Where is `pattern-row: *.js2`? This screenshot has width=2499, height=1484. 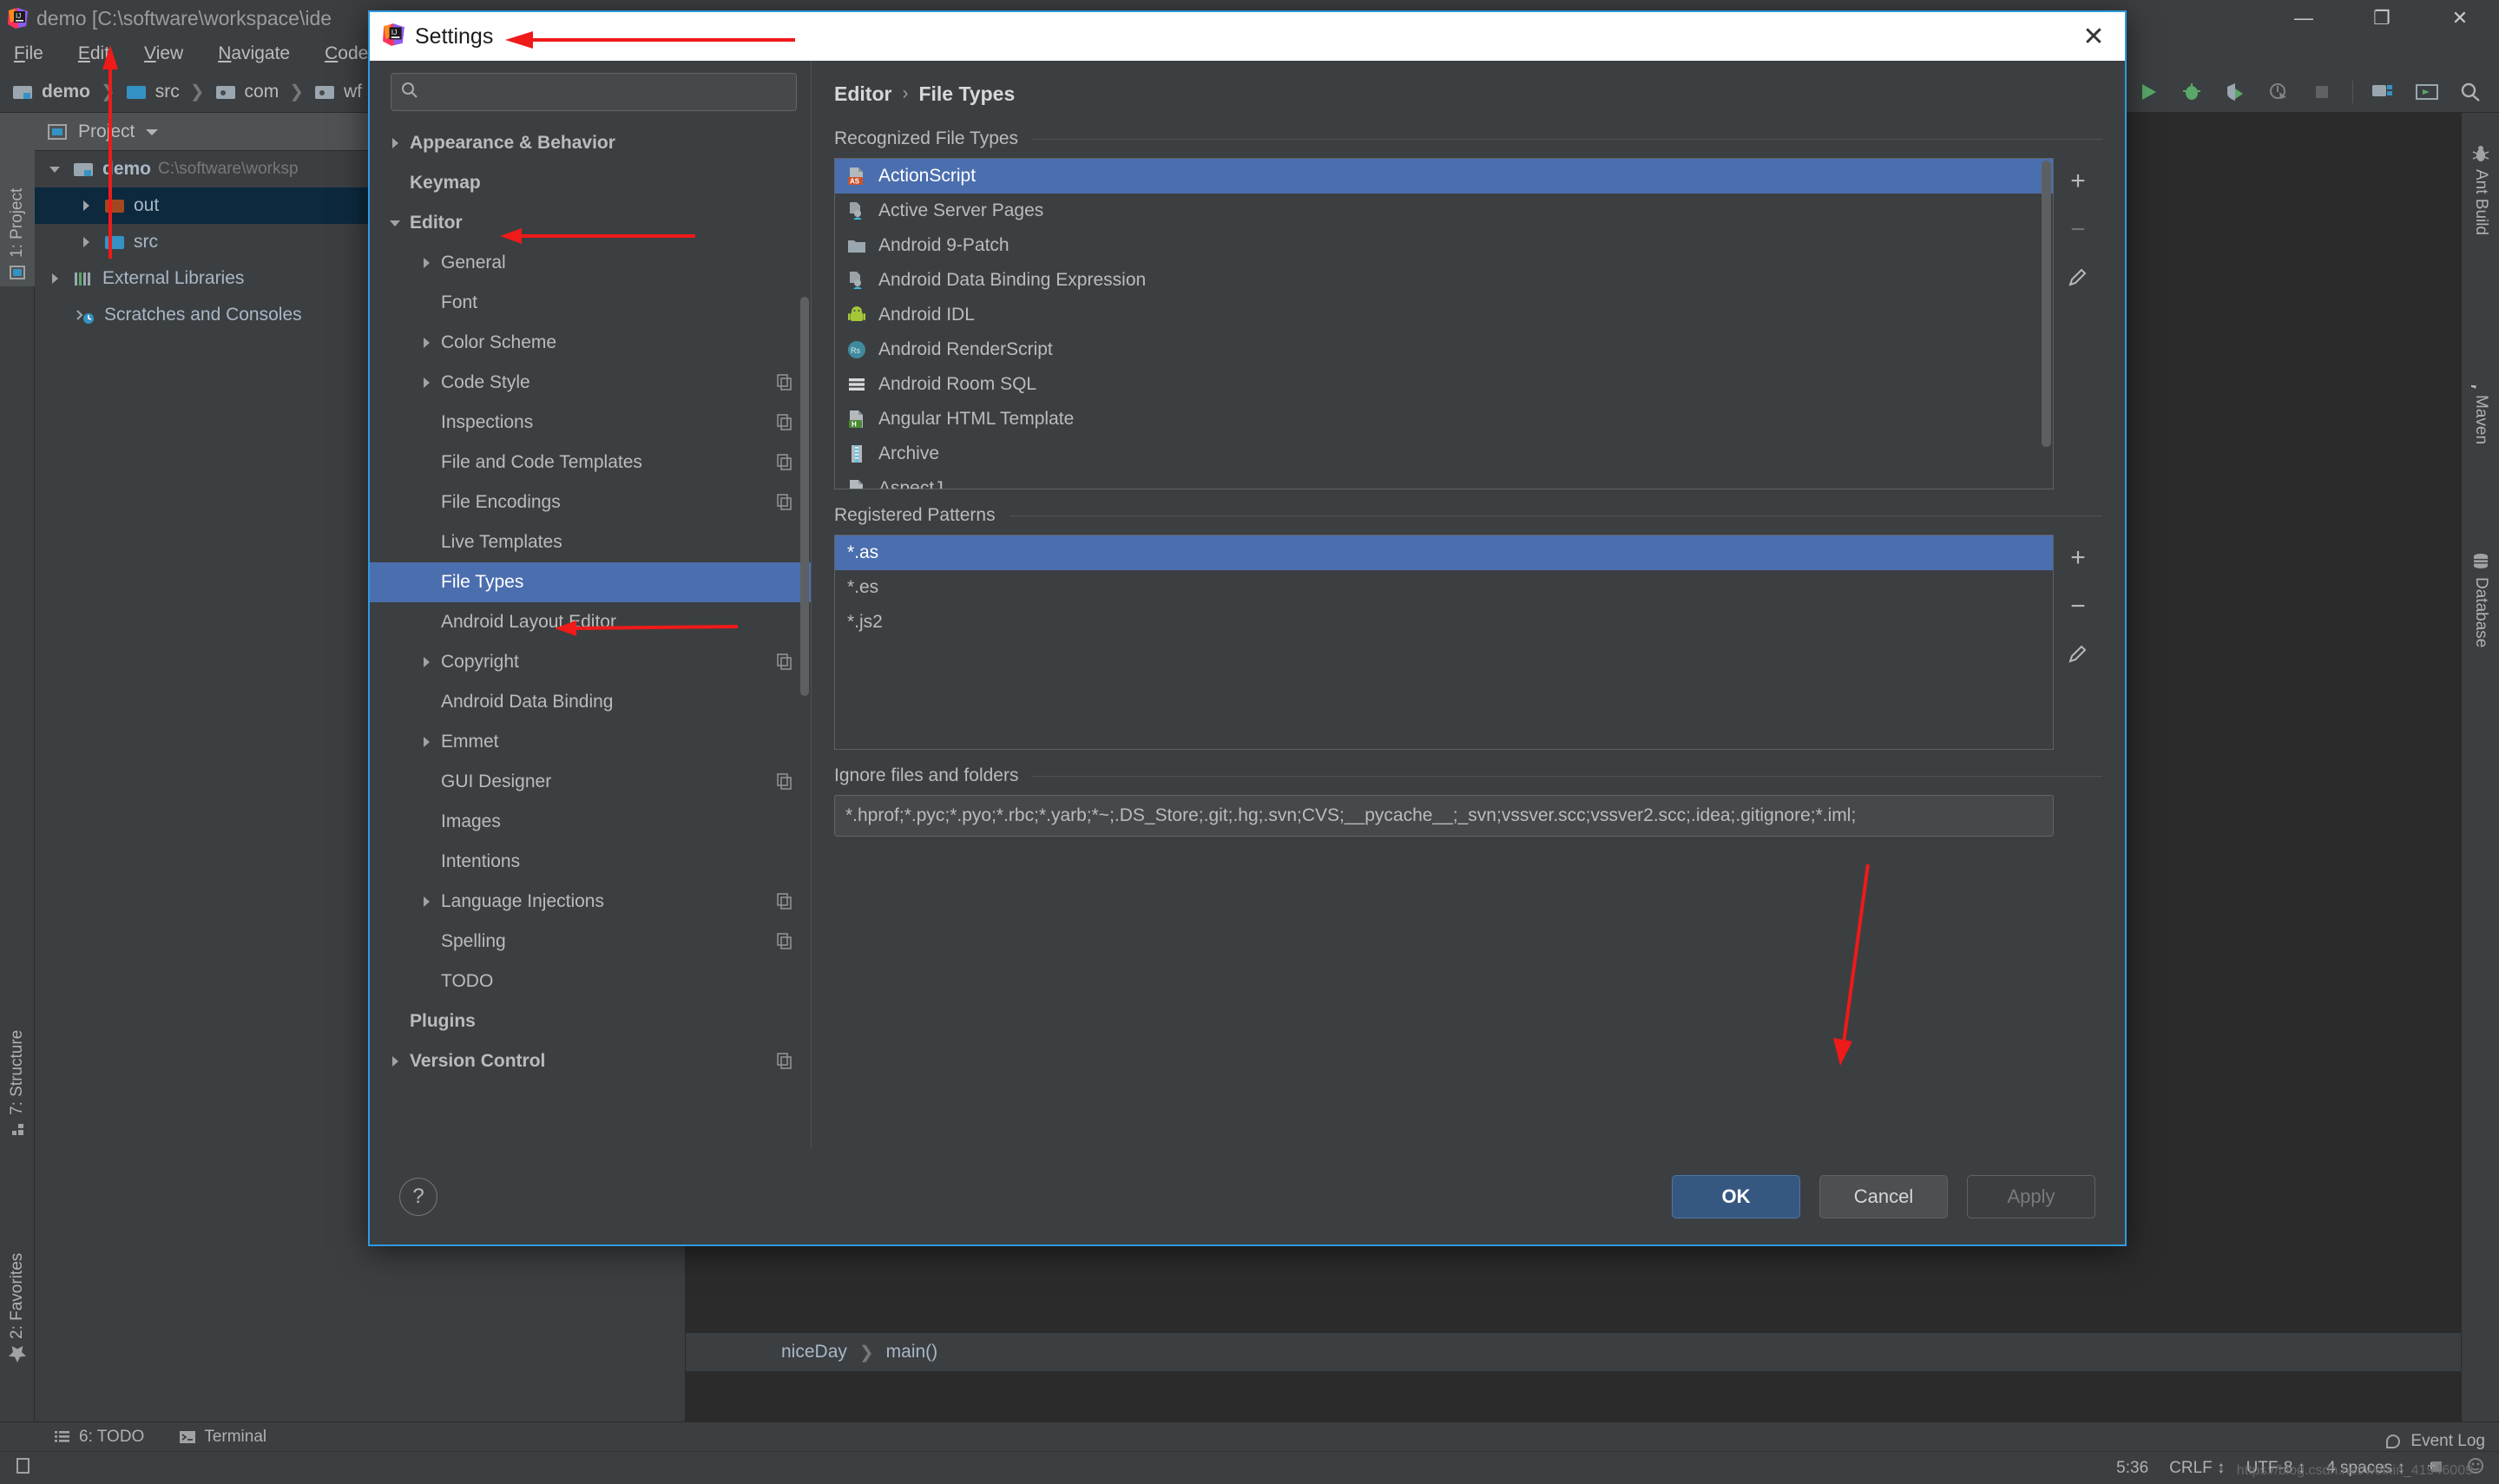
pattern-row: *.js2 is located at coordinates (1444, 622).